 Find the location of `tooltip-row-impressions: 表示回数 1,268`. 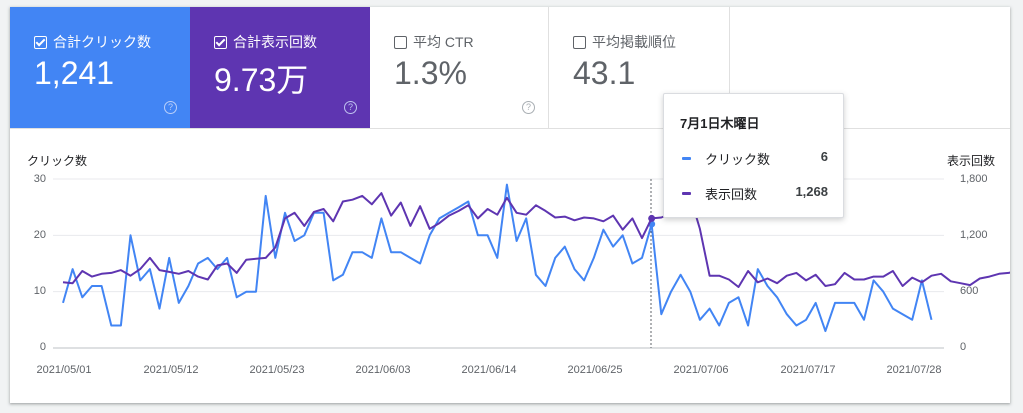

tooltip-row-impressions: 表示回数 1,268 is located at coordinates (755, 193).